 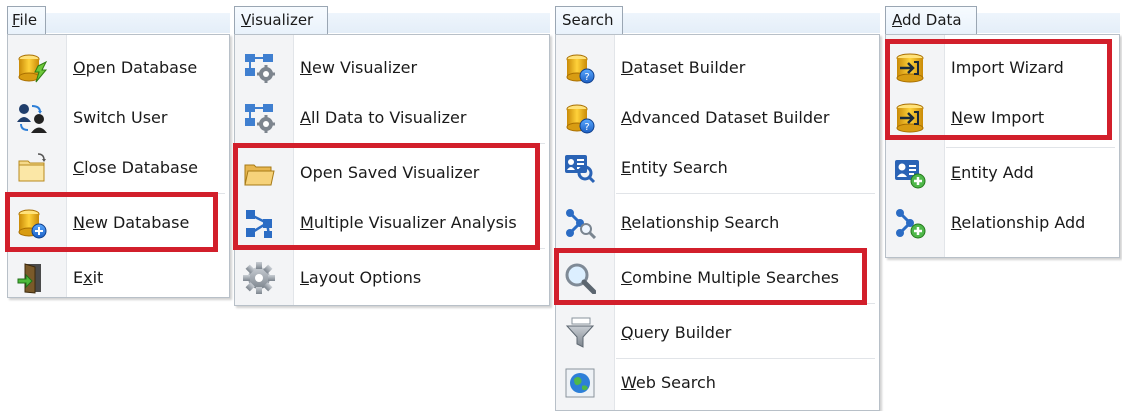 I want to click on menu-item-dataset-builder: ? Dataset Builder, so click(x=717, y=68).